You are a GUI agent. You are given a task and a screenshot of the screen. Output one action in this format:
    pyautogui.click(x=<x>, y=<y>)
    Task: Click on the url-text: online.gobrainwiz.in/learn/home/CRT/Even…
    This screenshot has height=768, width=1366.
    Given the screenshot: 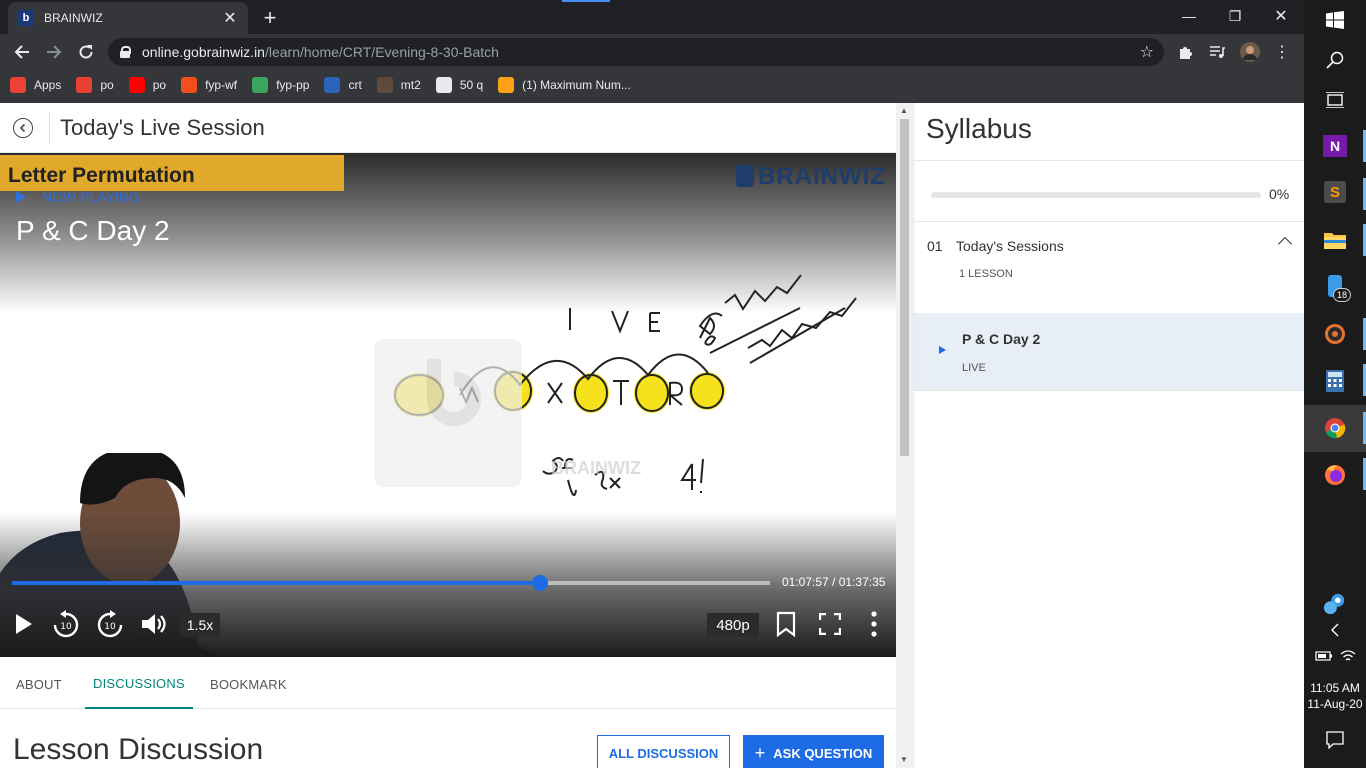 What is the action you would take?
    pyautogui.click(x=320, y=52)
    